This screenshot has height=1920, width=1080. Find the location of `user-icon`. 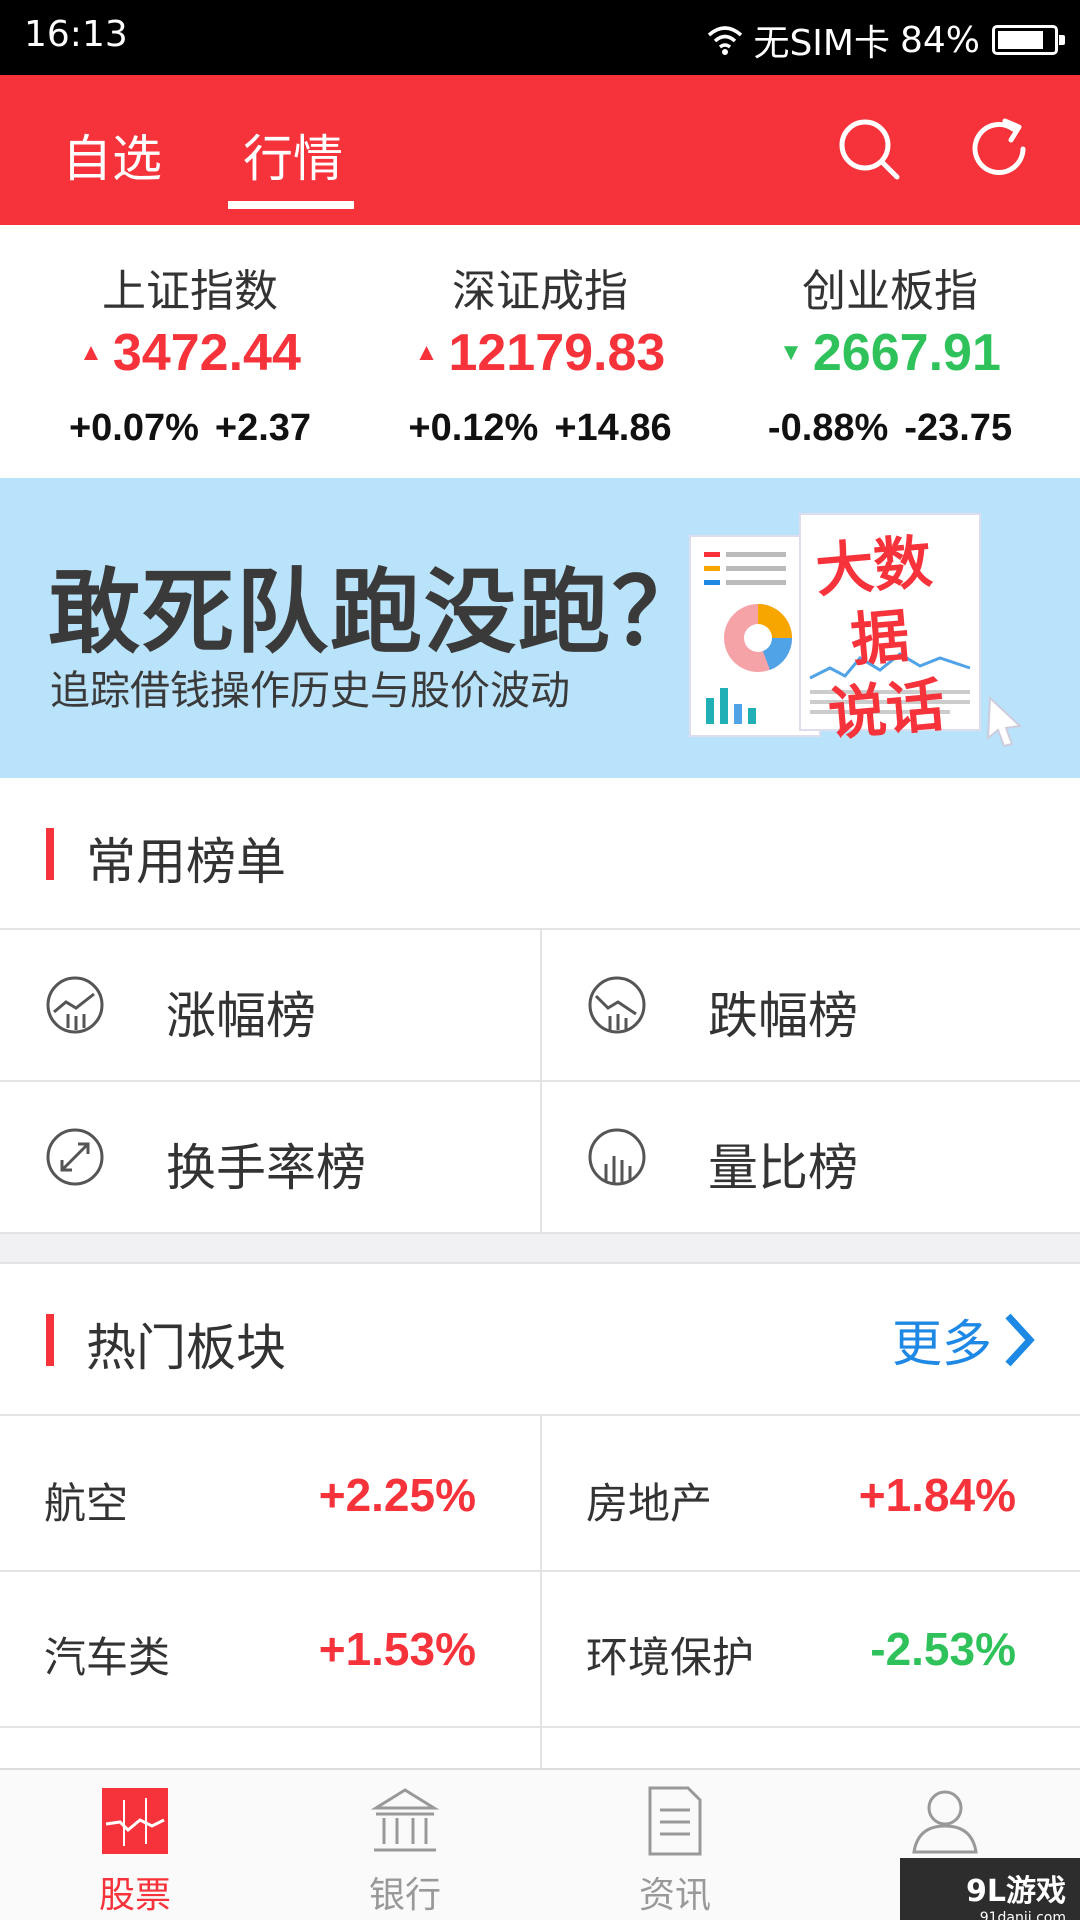

user-icon is located at coordinates (945, 1822).